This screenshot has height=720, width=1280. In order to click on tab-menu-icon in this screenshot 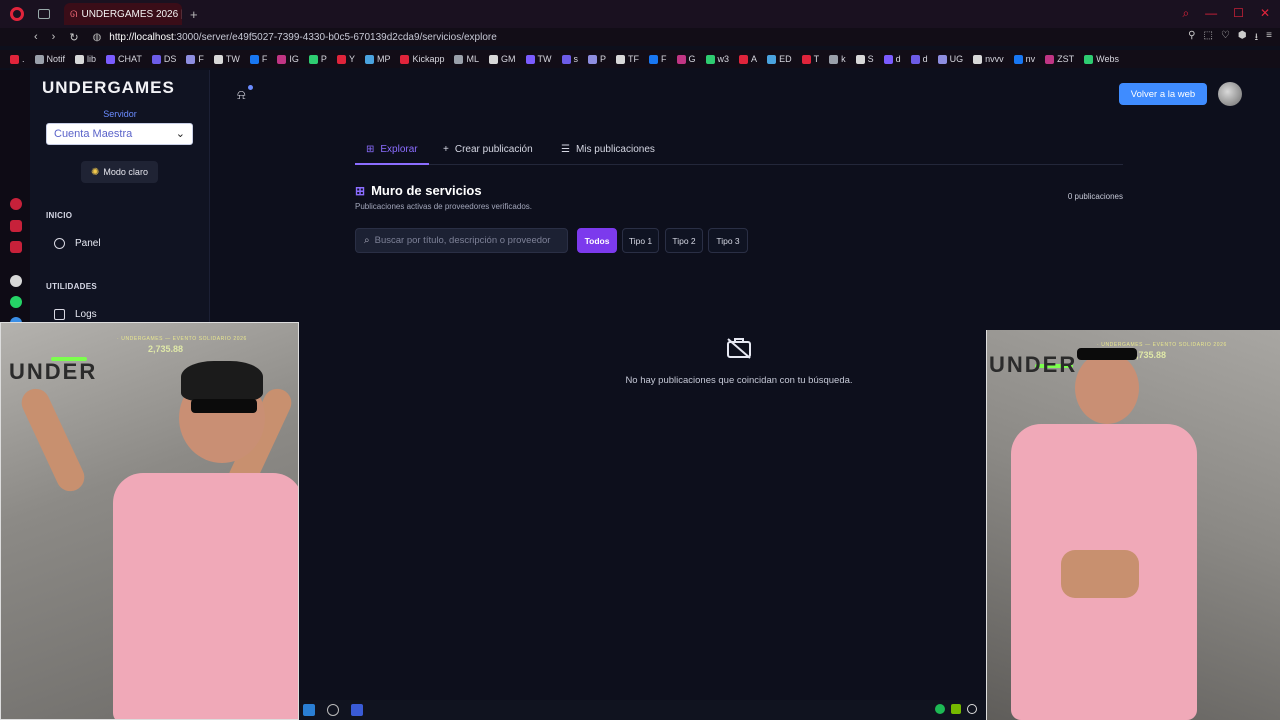, I will do `click(44, 14)`.